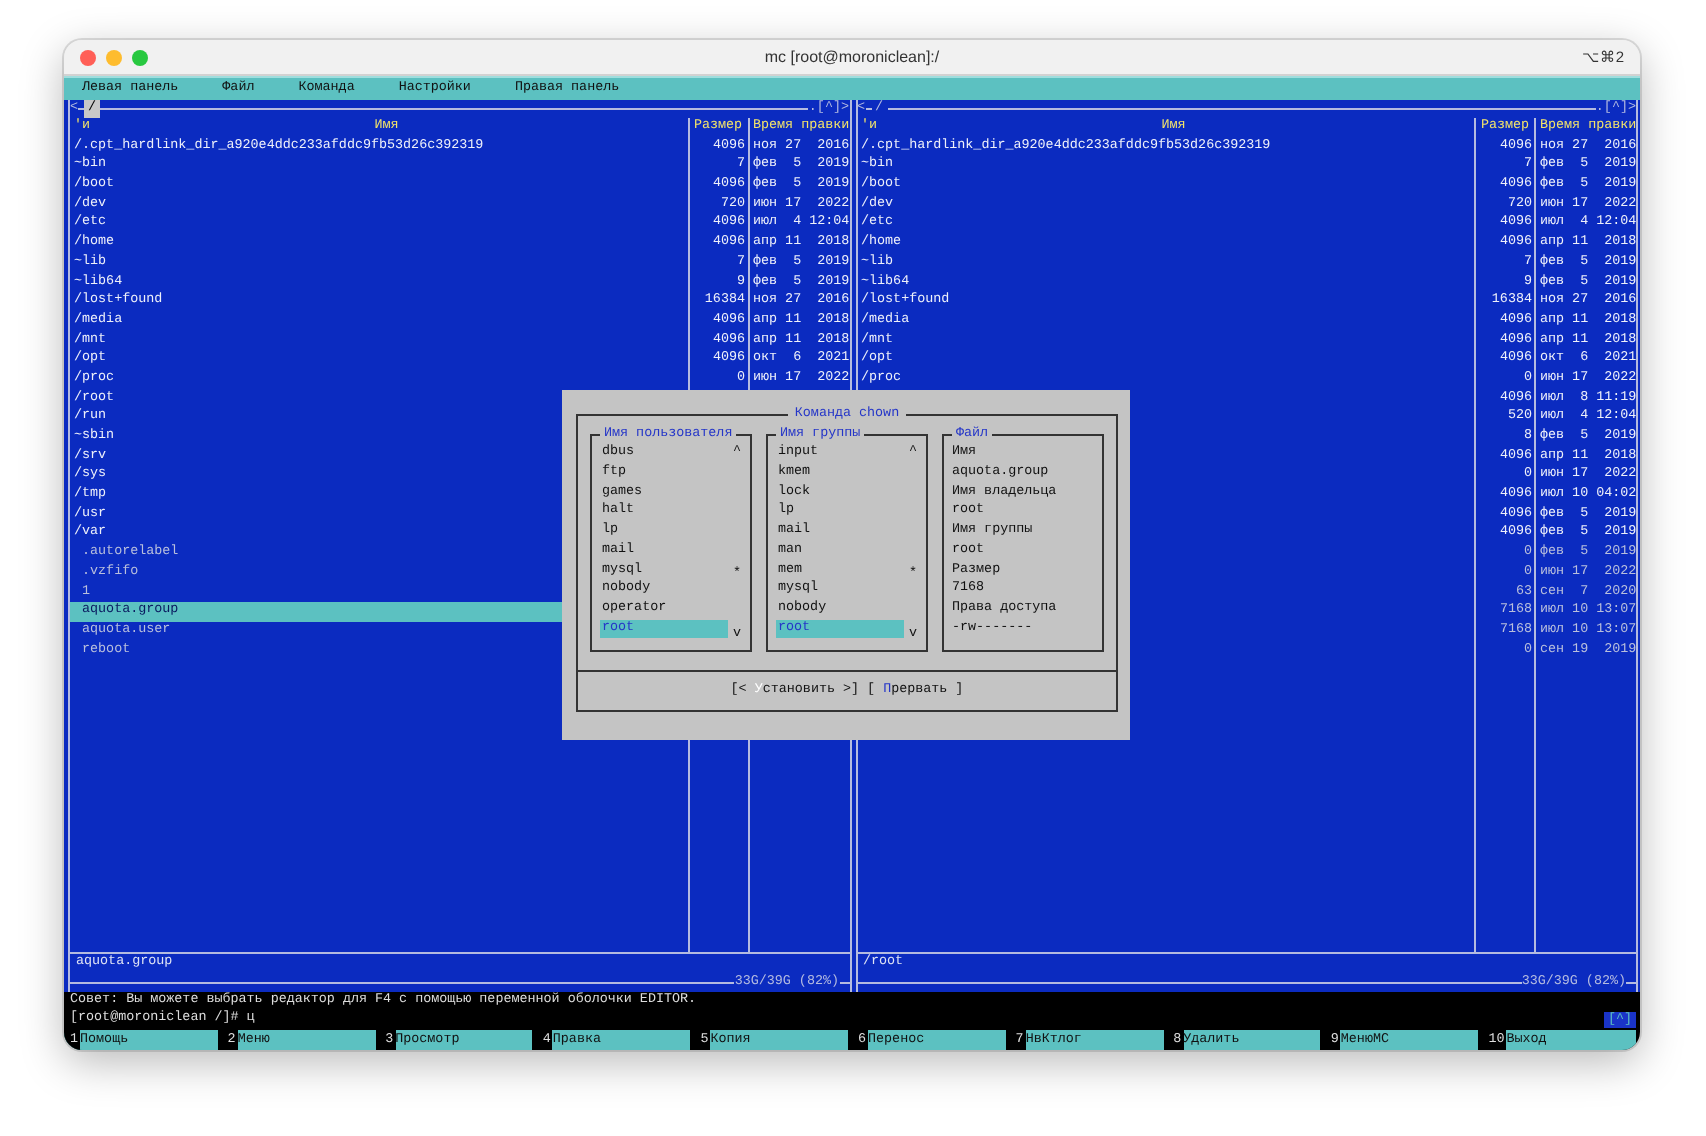 This screenshot has height=1136, width=1706. I want to click on close-button, so click(88, 57).